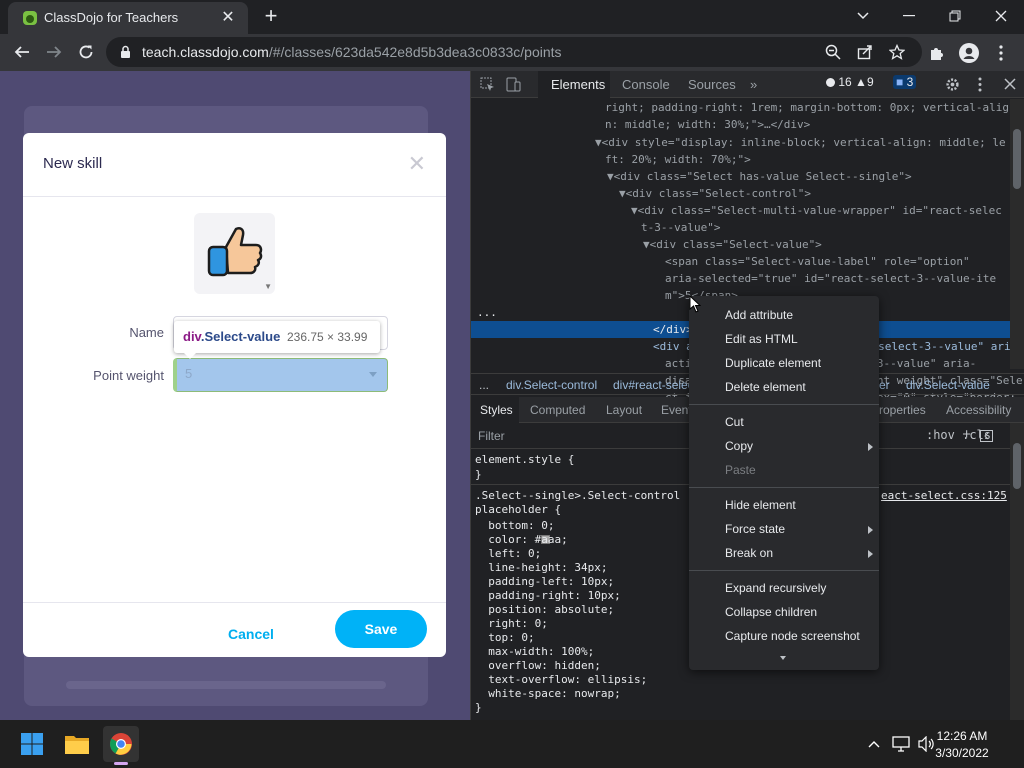 The width and height of the screenshot is (1024, 768). What do you see at coordinates (783, 658) in the screenshot?
I see `menu-scroll-down-icon` at bounding box center [783, 658].